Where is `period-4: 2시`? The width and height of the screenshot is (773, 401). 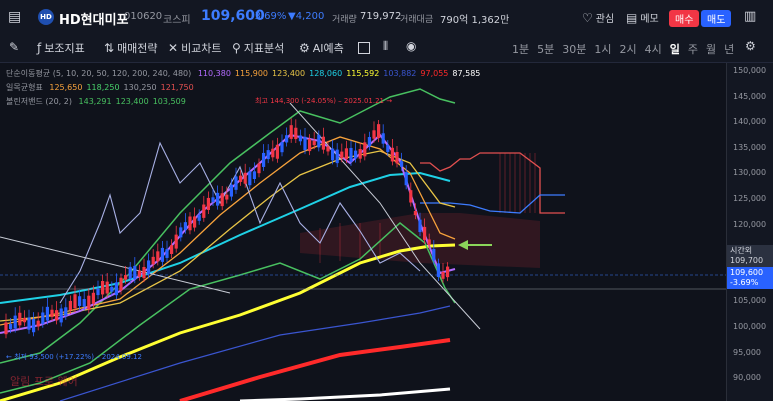
period-4: 2시 is located at coordinates (628, 49).